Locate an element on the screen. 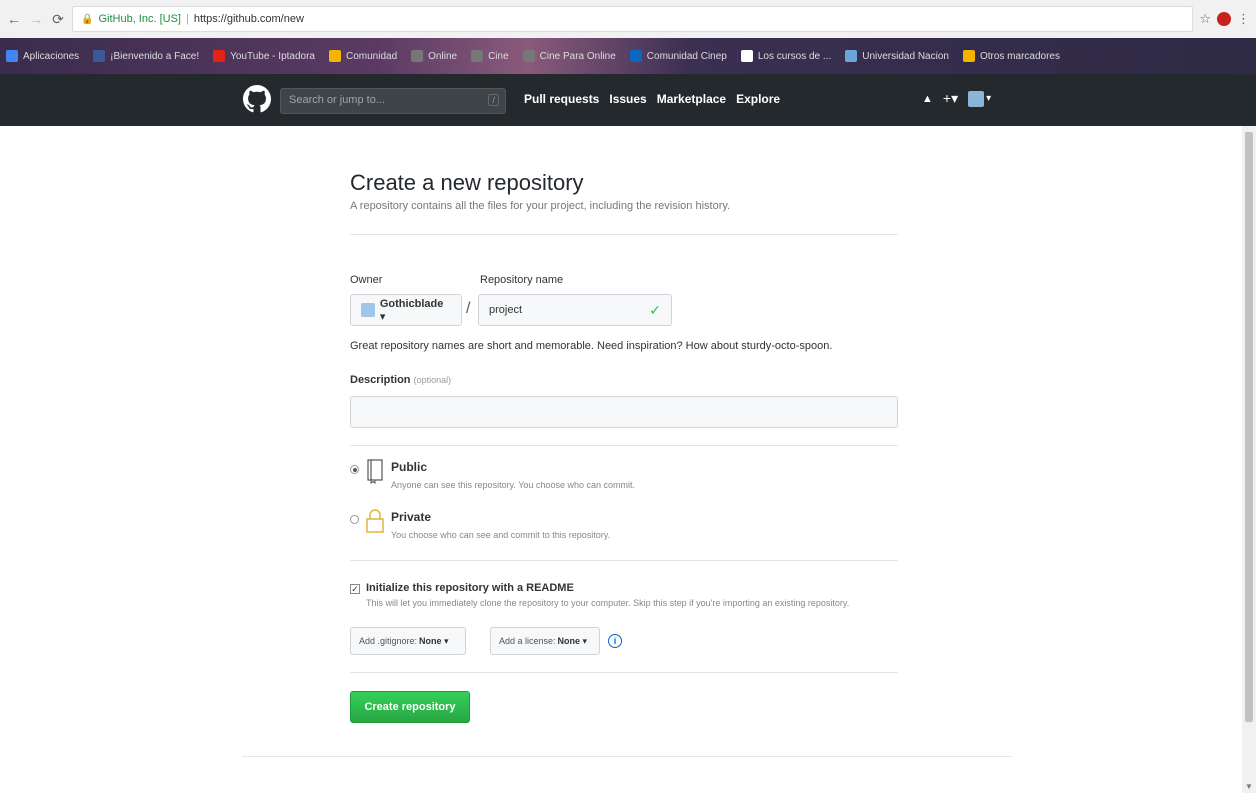  description-label-text: Description is located at coordinates (380, 380).